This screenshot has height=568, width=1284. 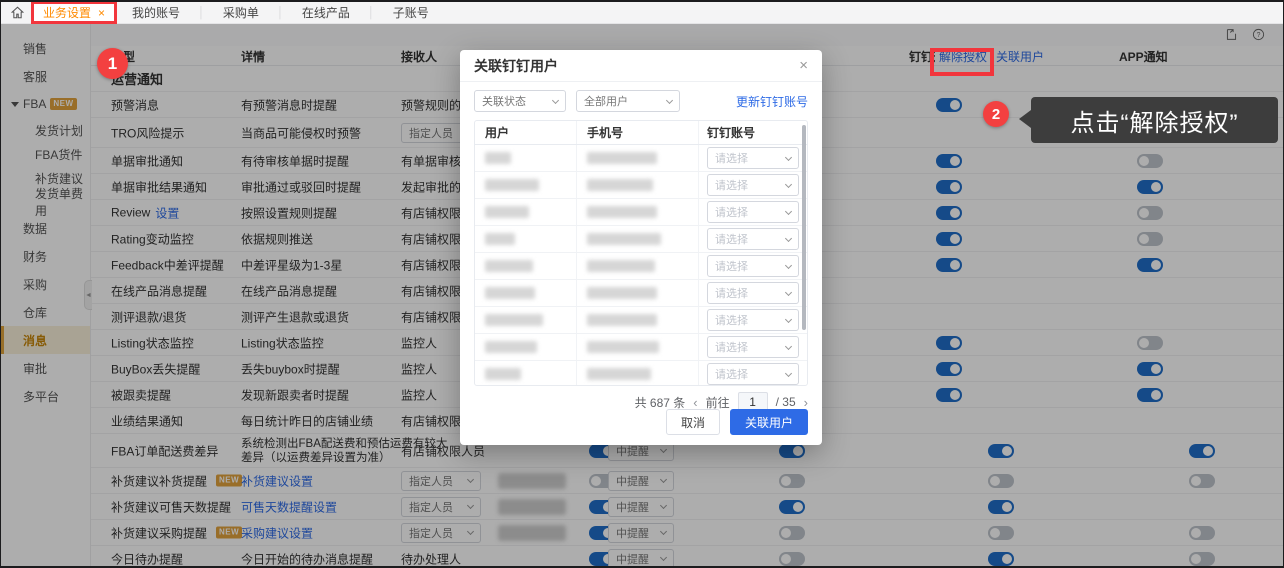 I want to click on modal-filters: 关联状态 全部用户 更新钉钉账号, so click(x=641, y=97).